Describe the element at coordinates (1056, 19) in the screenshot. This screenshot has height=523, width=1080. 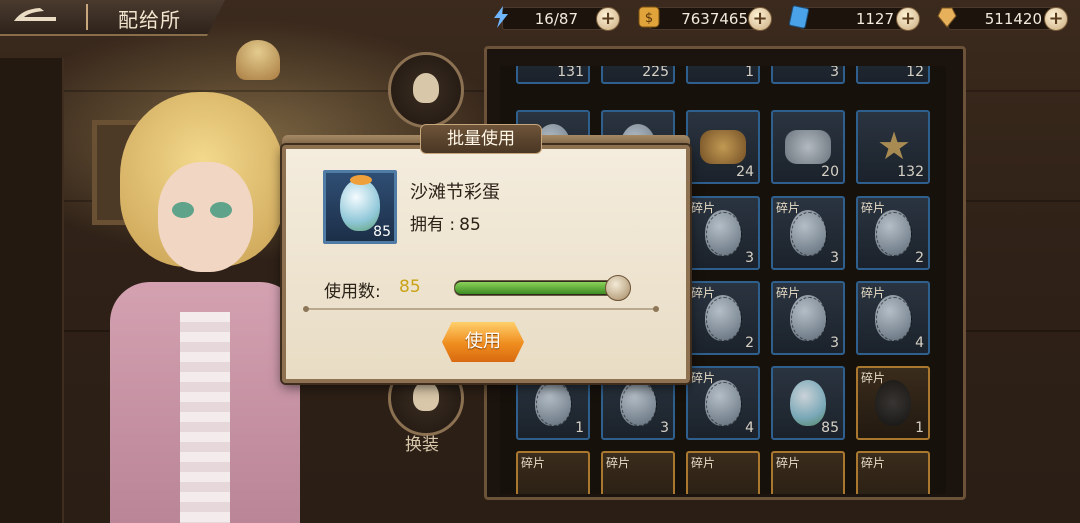
I see `add-gems-button: +` at that location.